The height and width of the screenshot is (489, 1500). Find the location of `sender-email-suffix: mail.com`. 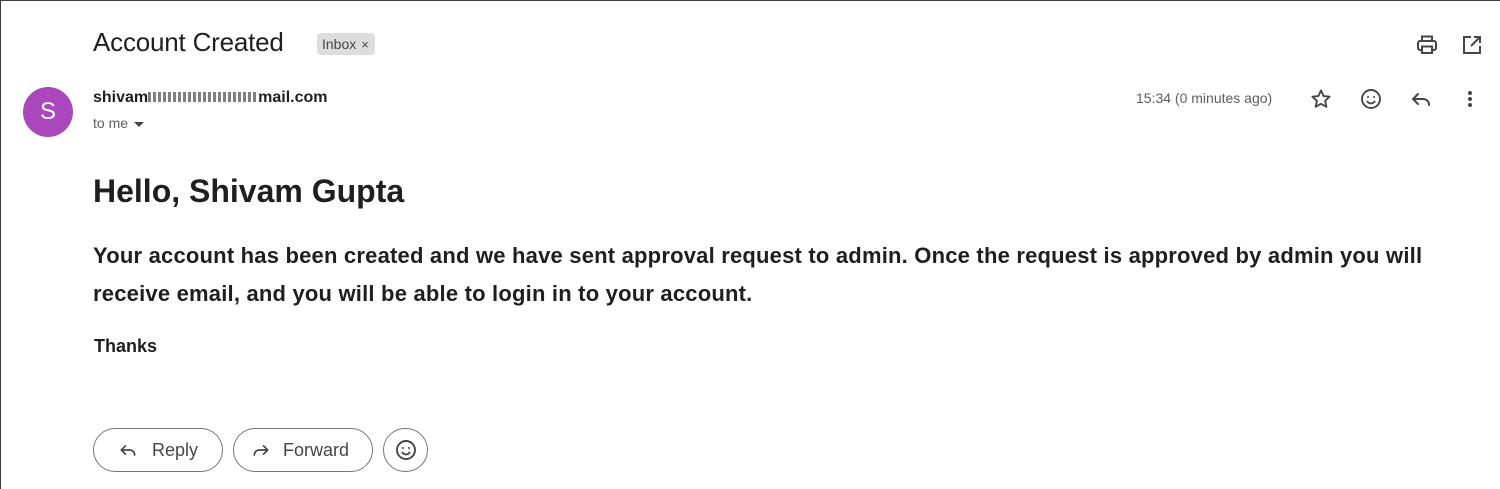

sender-email-suffix: mail.com is located at coordinates (293, 97).